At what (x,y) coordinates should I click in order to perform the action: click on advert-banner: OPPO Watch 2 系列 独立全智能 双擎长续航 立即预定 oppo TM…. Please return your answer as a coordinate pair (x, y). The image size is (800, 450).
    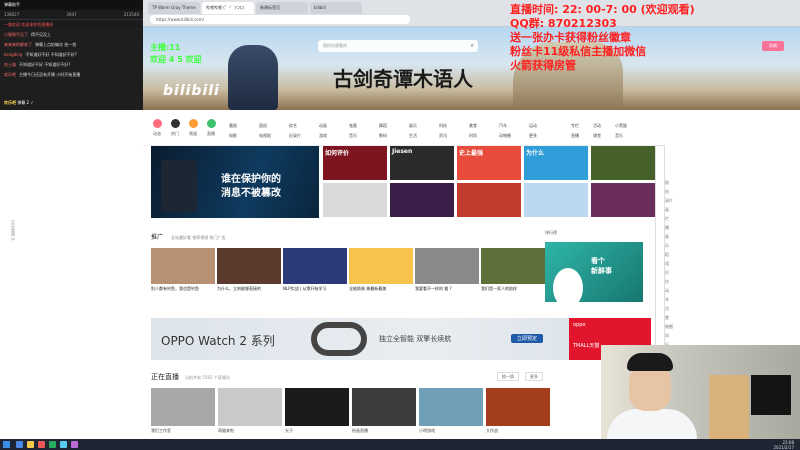
    Looking at the image, I should click on (401, 339).